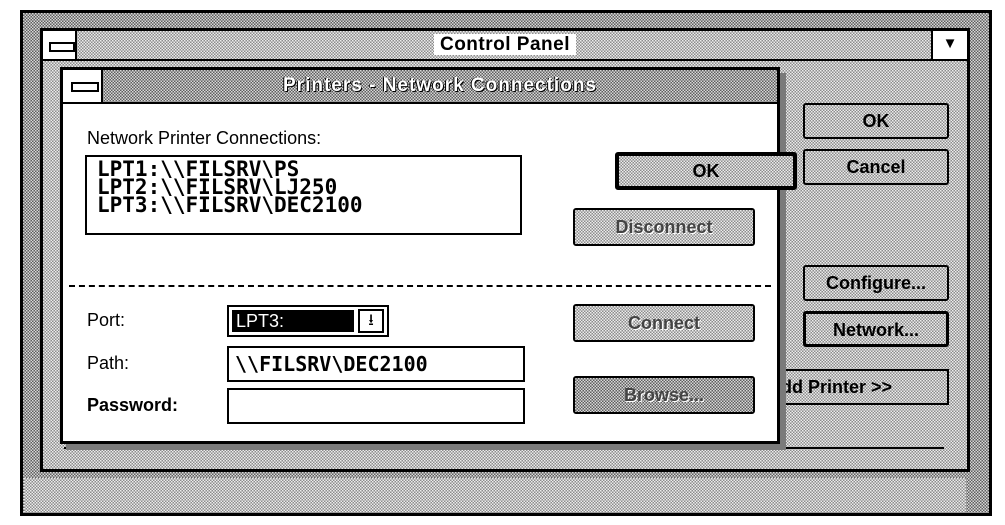 Image resolution: width=1005 pixels, height=525 pixels. Describe the element at coordinates (204, 138) in the screenshot. I see `connections-label: Network Printer Connections:` at that location.